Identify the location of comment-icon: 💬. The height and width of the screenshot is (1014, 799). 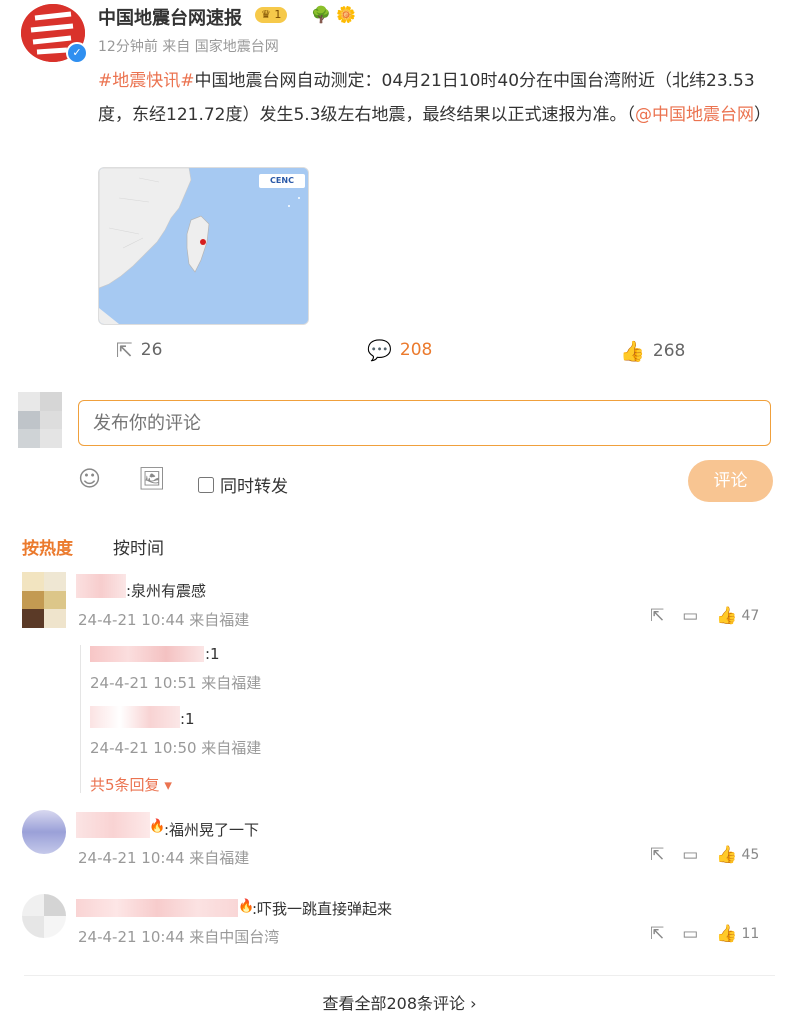
(379, 350).